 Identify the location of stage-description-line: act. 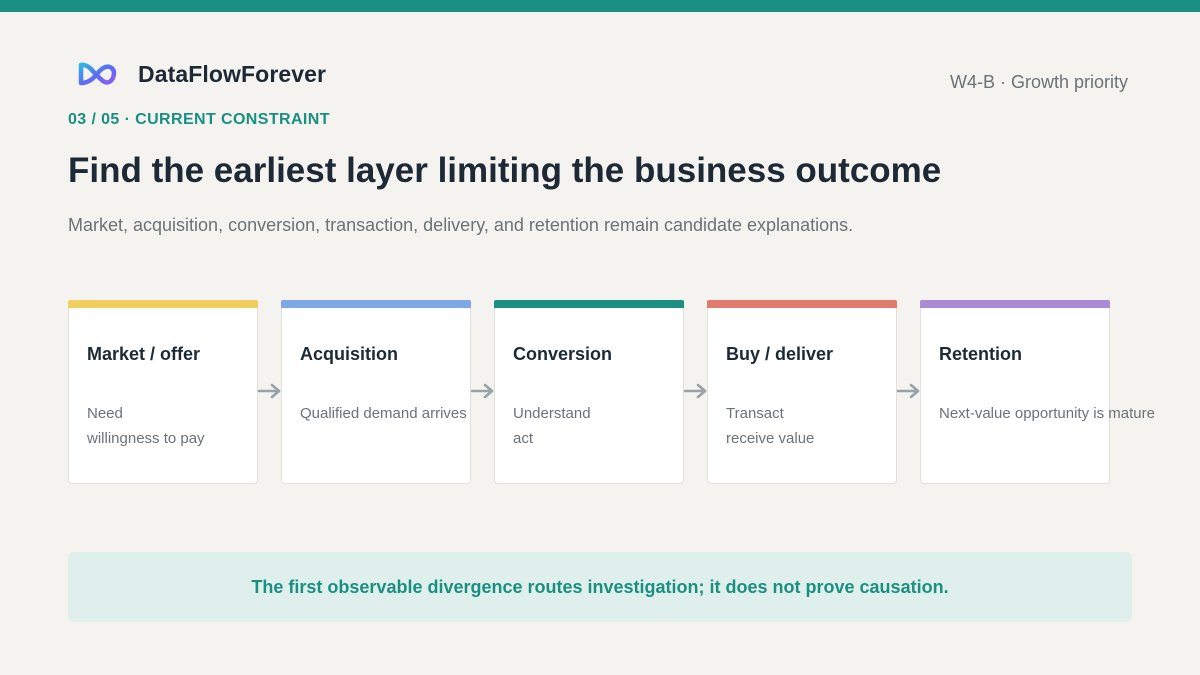
(523, 438).